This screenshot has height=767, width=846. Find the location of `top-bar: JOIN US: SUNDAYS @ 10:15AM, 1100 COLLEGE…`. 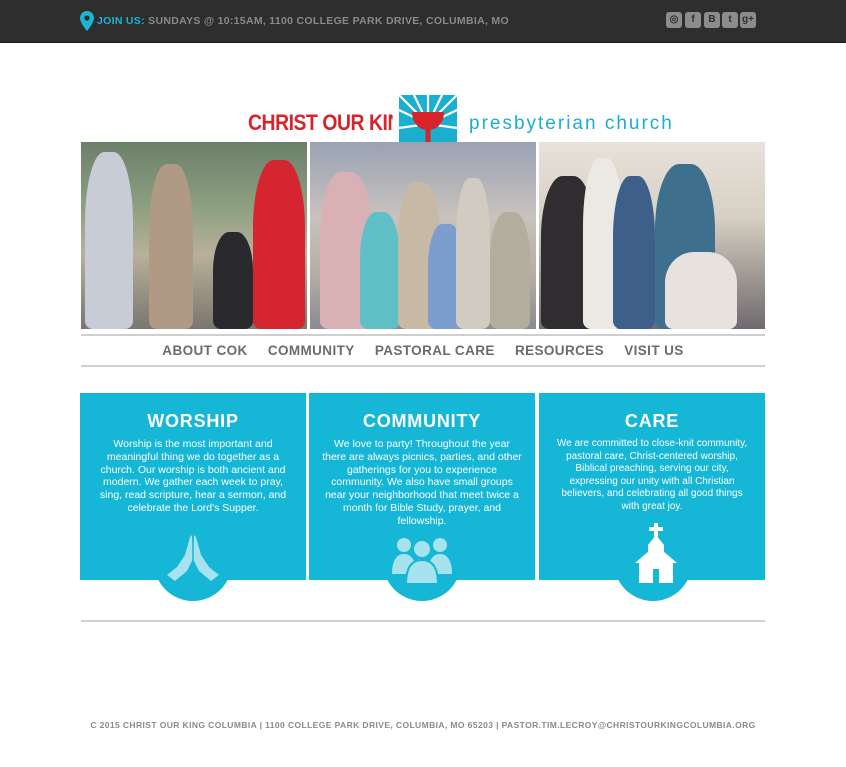

top-bar: JOIN US: SUNDAYS @ 10:15AM, 1100 COLLEGE… is located at coordinates (423, 21).